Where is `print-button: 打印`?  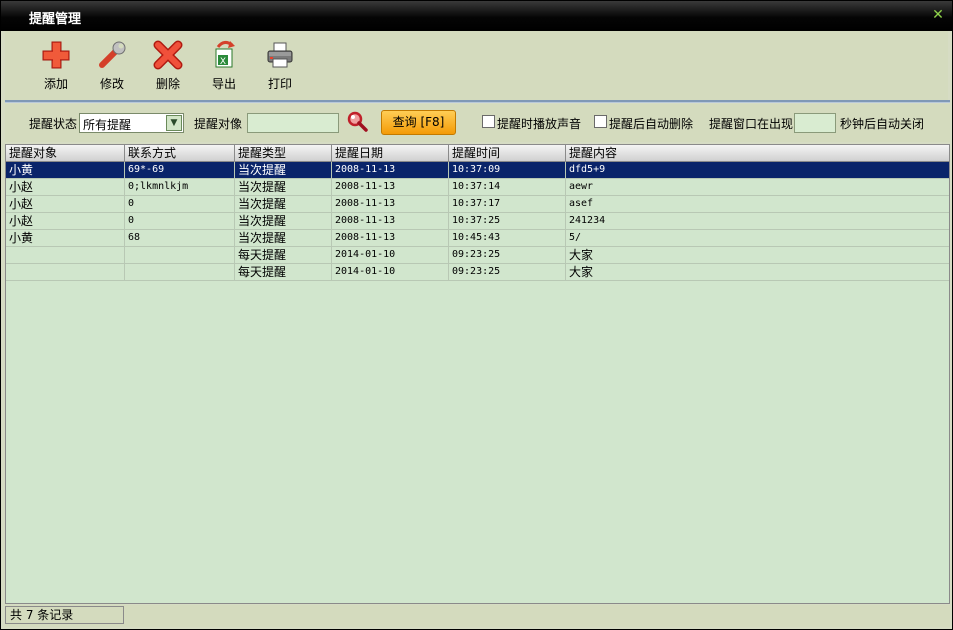 print-button: 打印 is located at coordinates (280, 66).